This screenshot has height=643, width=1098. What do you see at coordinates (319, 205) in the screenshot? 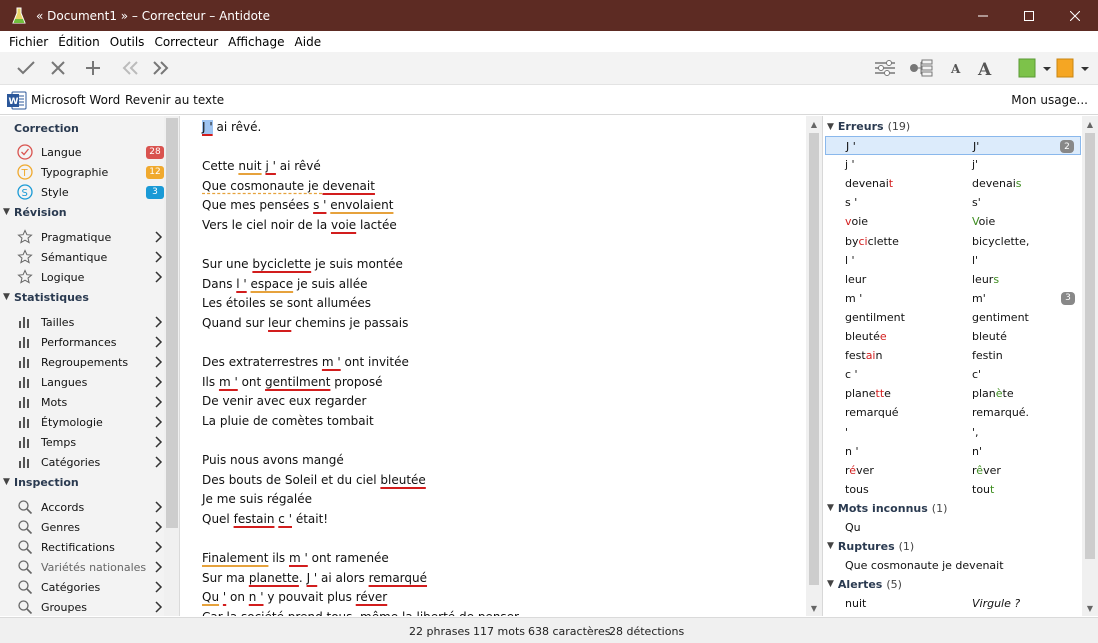
I see `error-word: s '` at bounding box center [319, 205].